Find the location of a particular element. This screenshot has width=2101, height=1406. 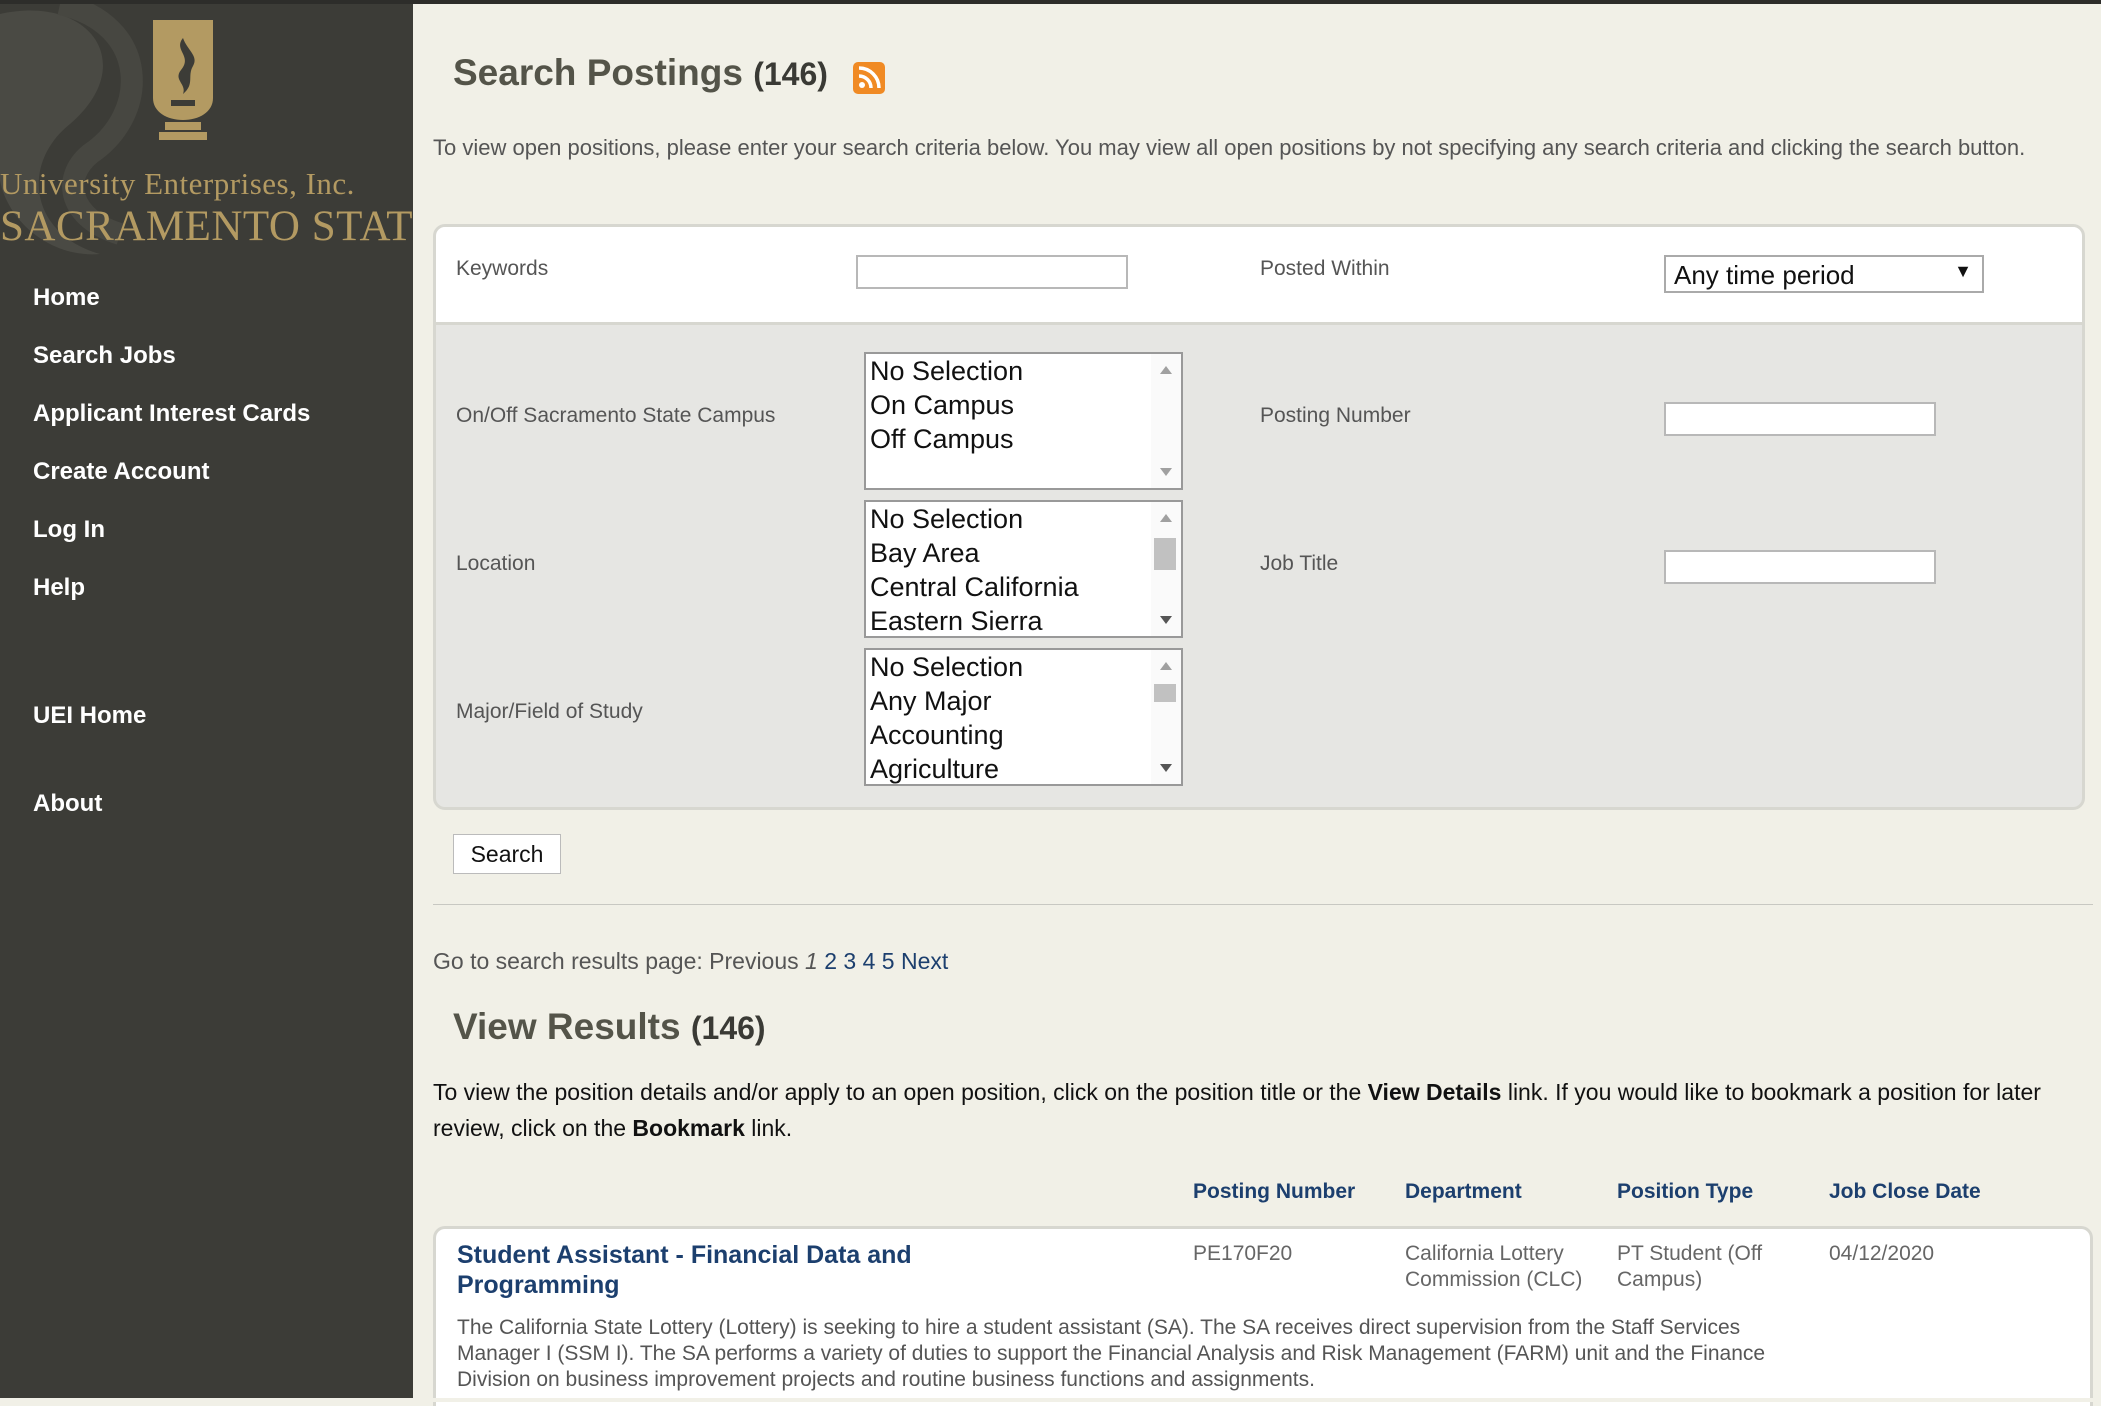

pagination-previous: Previous is located at coordinates (754, 961).